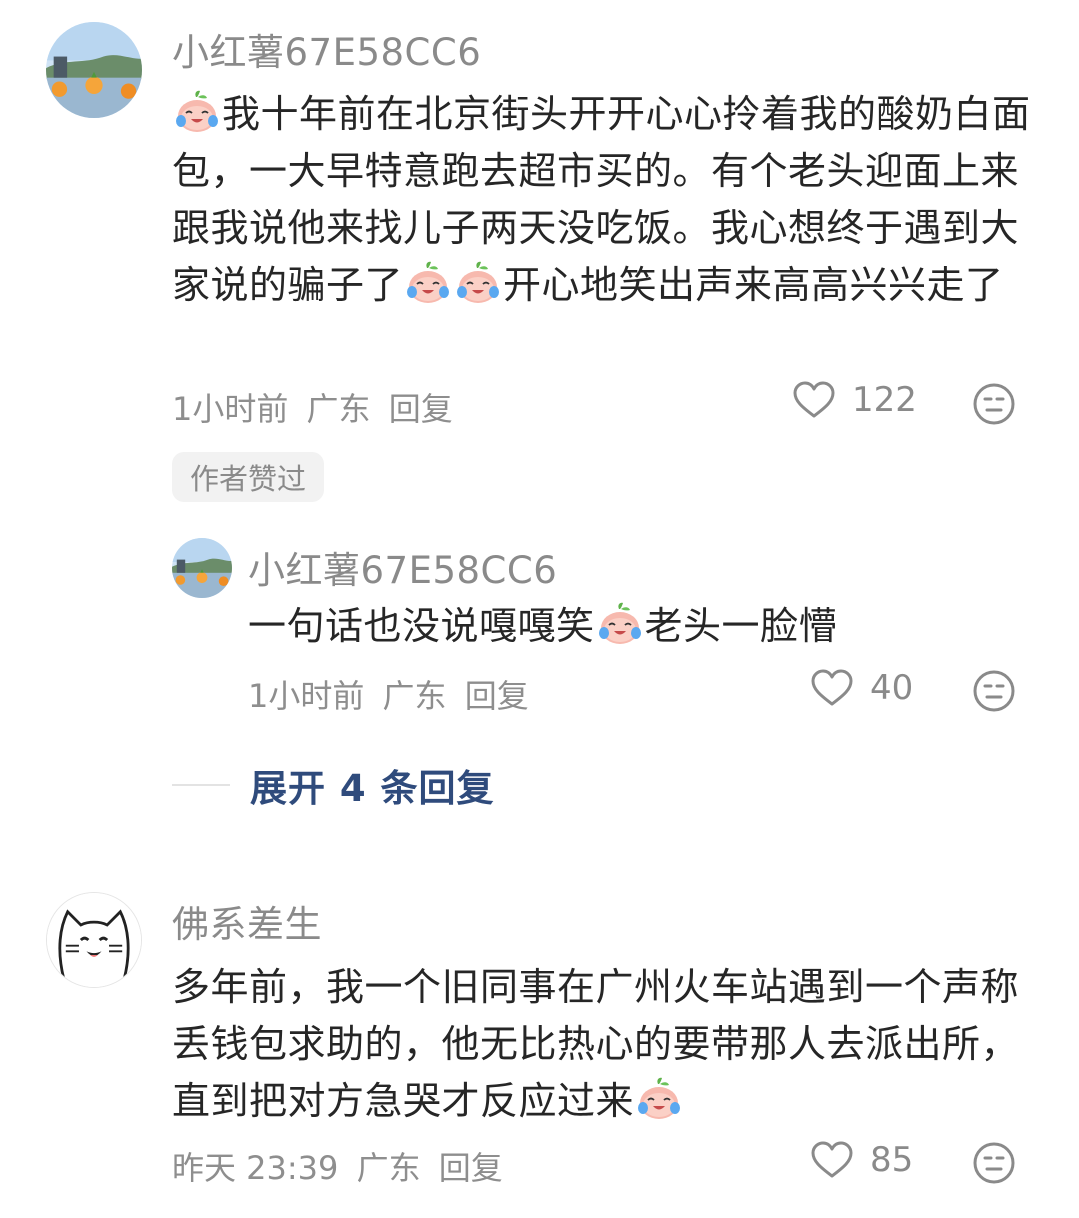 The image size is (1079, 1218). Describe the element at coordinates (230, 409) in the screenshot. I see `comment-time: 1小时前` at that location.